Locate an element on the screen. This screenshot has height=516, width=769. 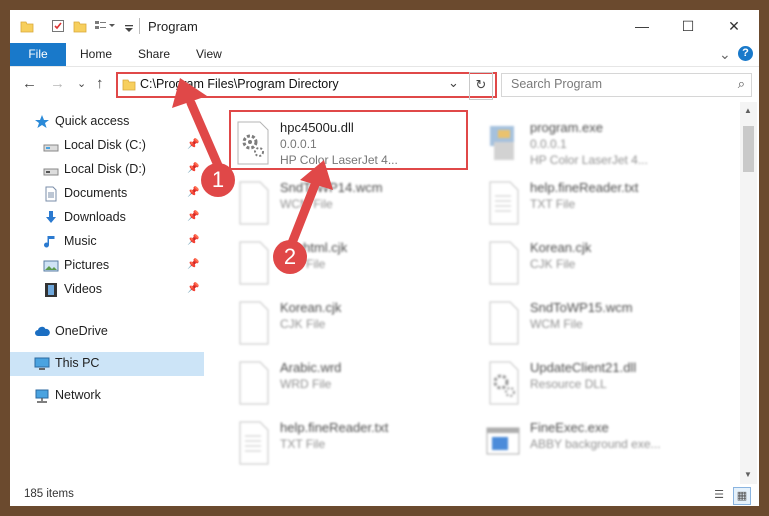
annotation-arrows is located at coordinates (252, 163).